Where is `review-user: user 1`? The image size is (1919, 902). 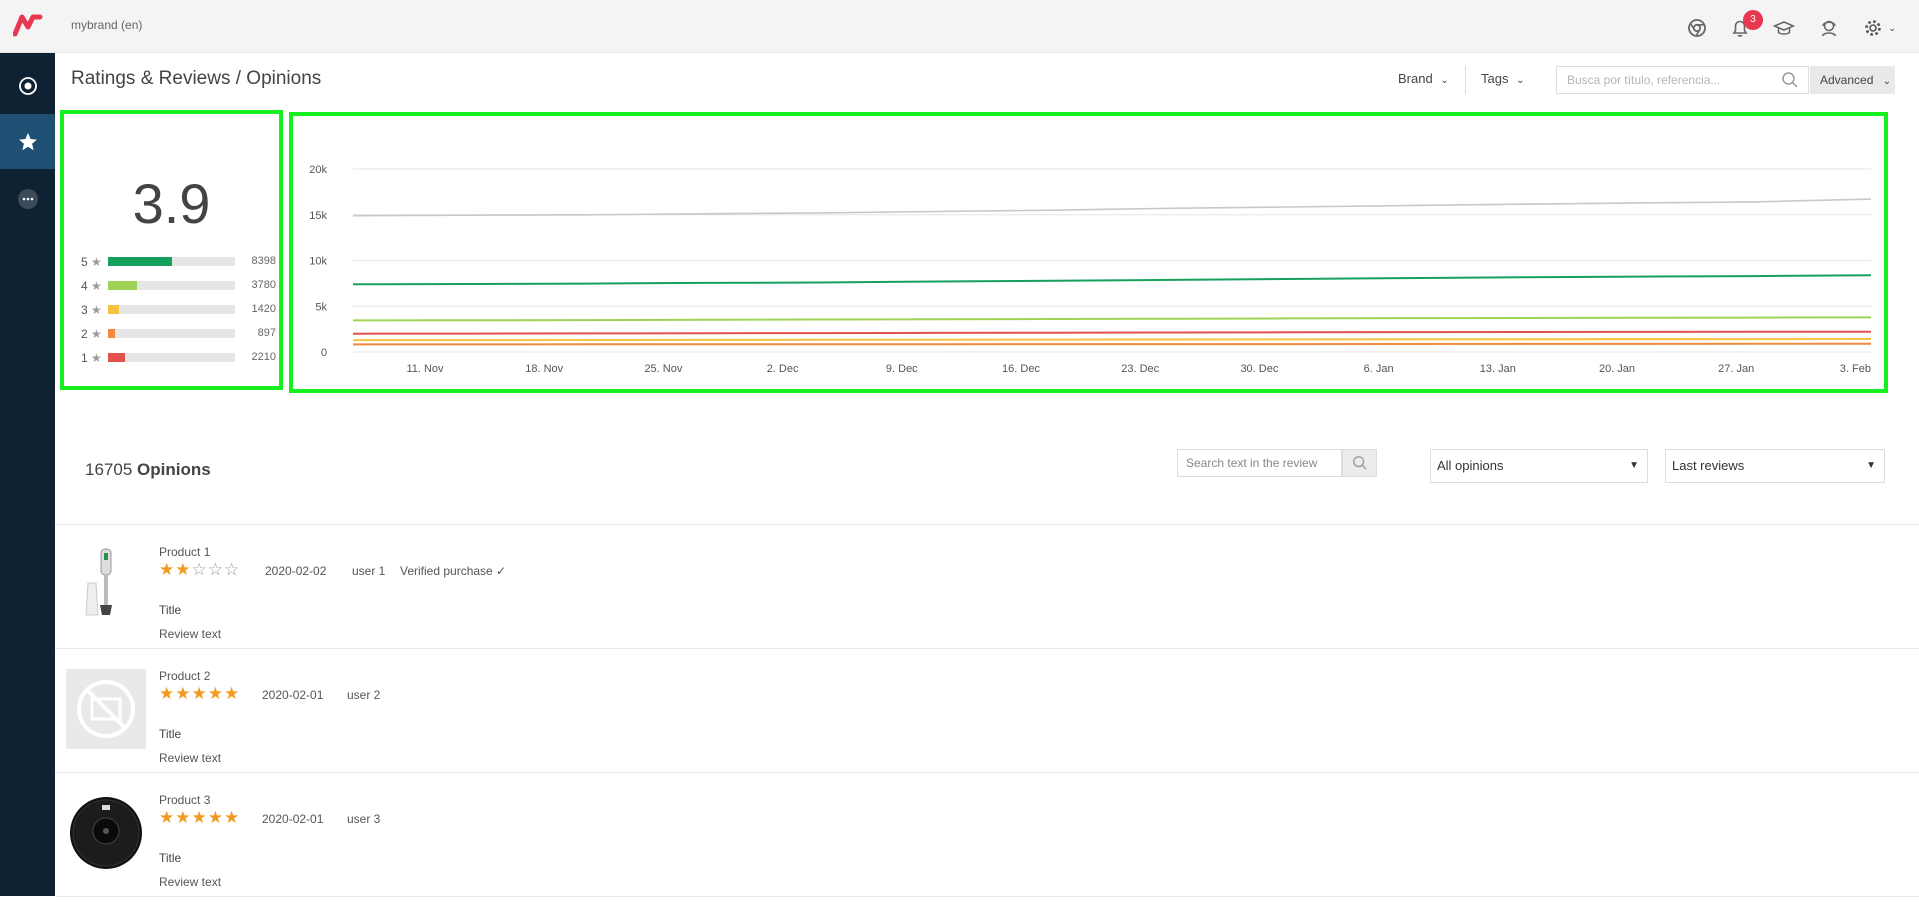 review-user: user 1 is located at coordinates (369, 571).